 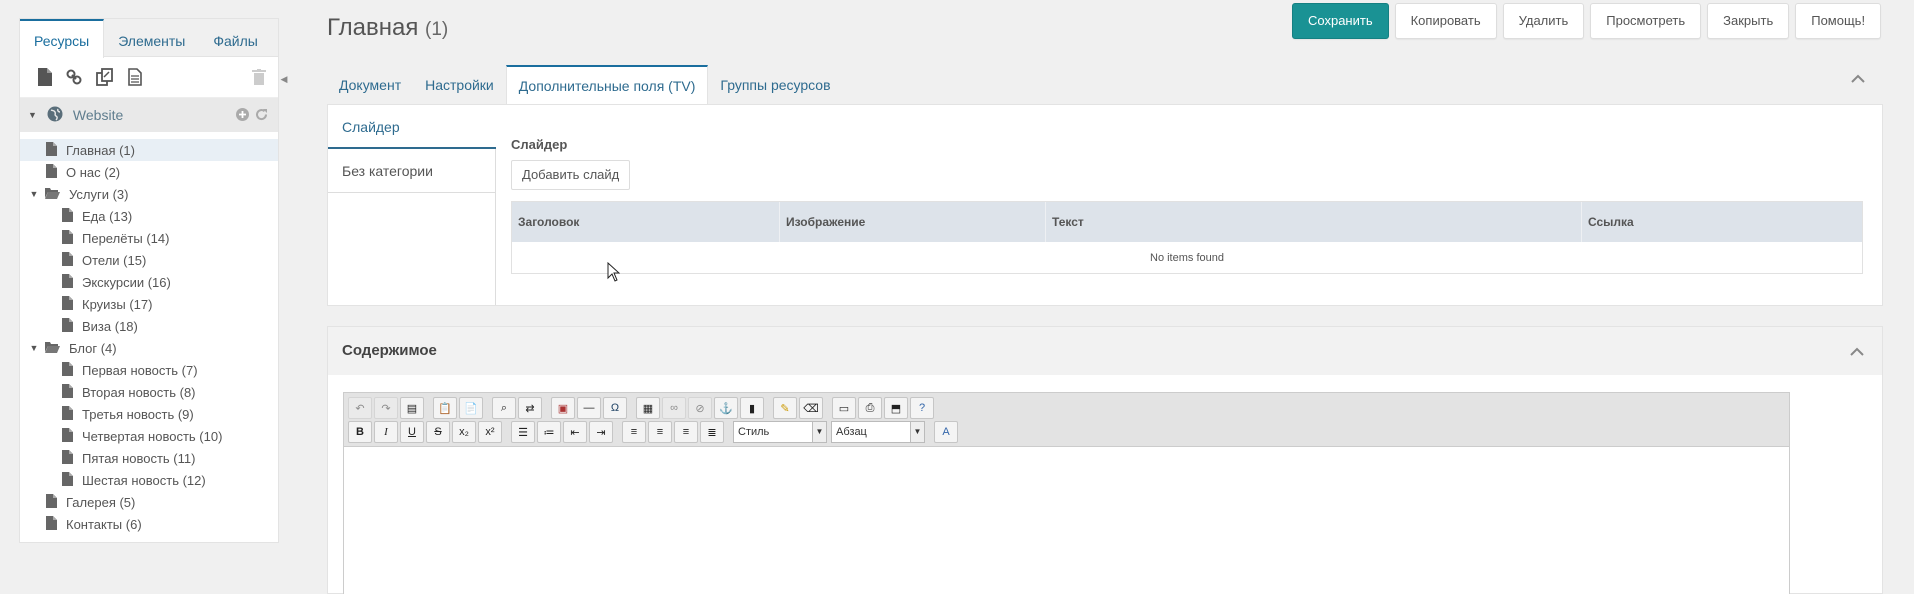 I want to click on outdent-icon: ⇤, so click(x=575, y=432).